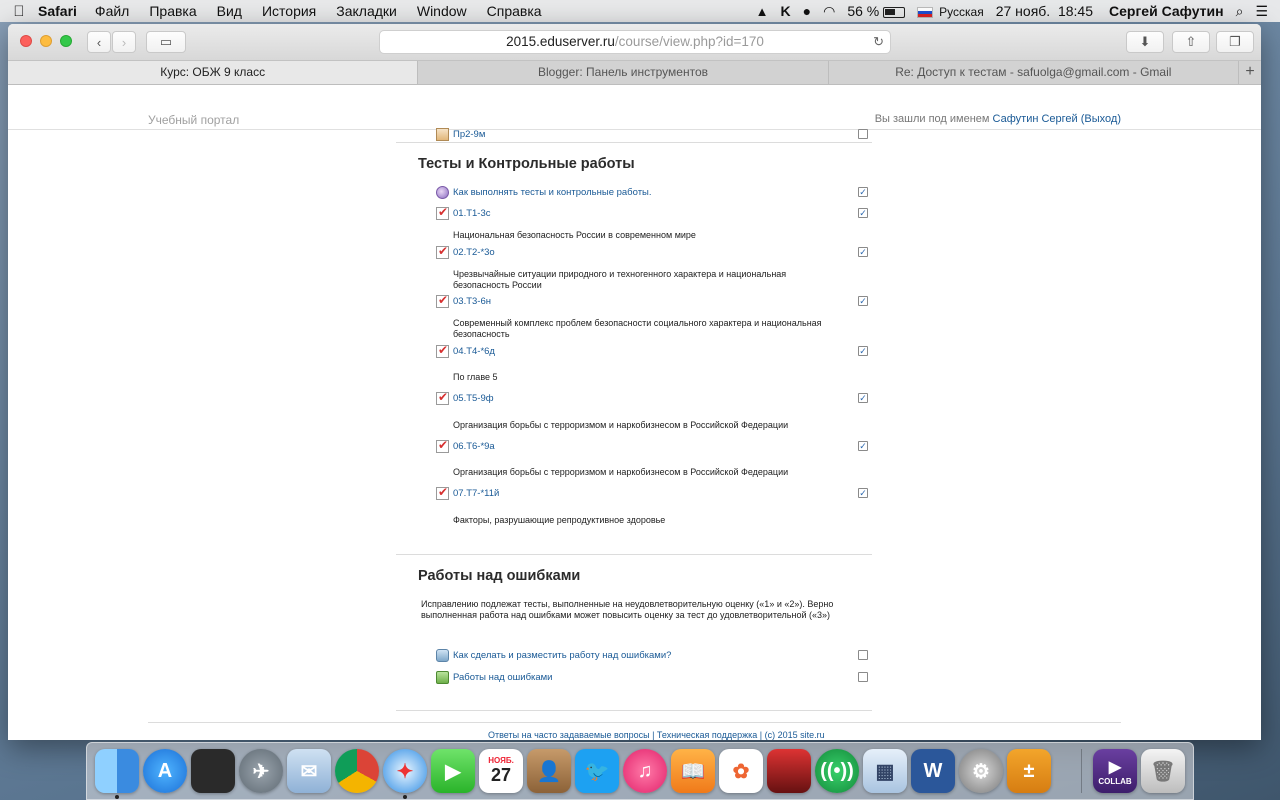 The image size is (1280, 800). Describe the element at coordinates (1029, 771) in the screenshot. I see `calculator-icon: ±` at that location.